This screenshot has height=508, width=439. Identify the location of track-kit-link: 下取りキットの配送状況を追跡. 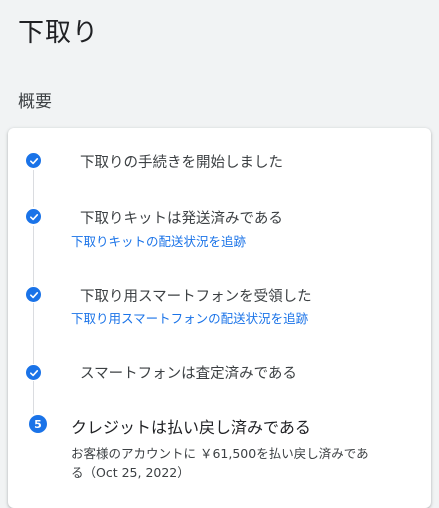
(158, 240).